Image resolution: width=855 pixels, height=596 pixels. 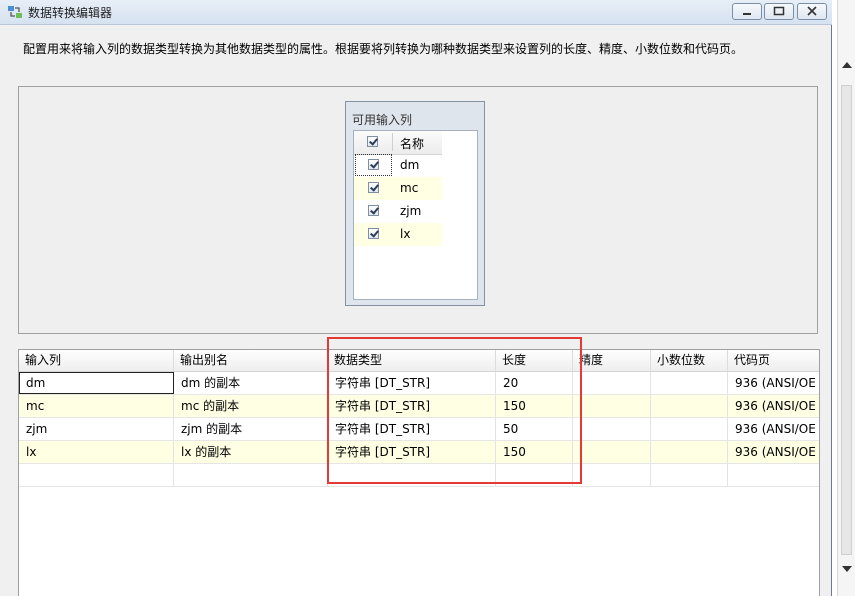 What do you see at coordinates (416, 12) in the screenshot?
I see `title-bar: 数据转换编辑器` at bounding box center [416, 12].